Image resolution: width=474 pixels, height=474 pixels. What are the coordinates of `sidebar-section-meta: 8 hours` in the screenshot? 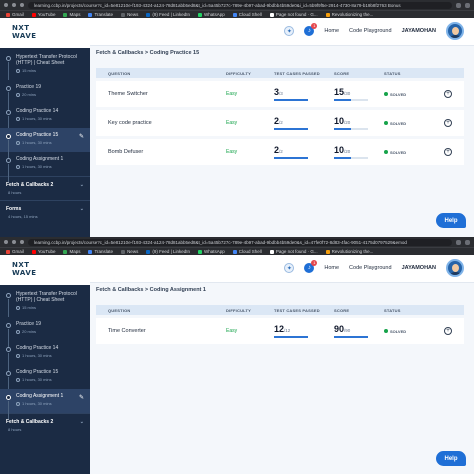 It's located at (45, 192).